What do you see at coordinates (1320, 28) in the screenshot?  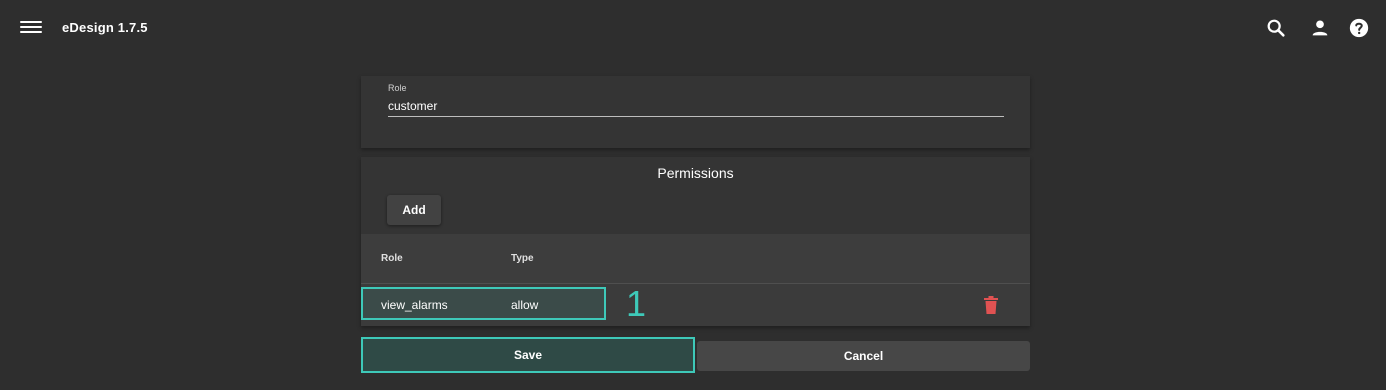 I see `account-icon` at bounding box center [1320, 28].